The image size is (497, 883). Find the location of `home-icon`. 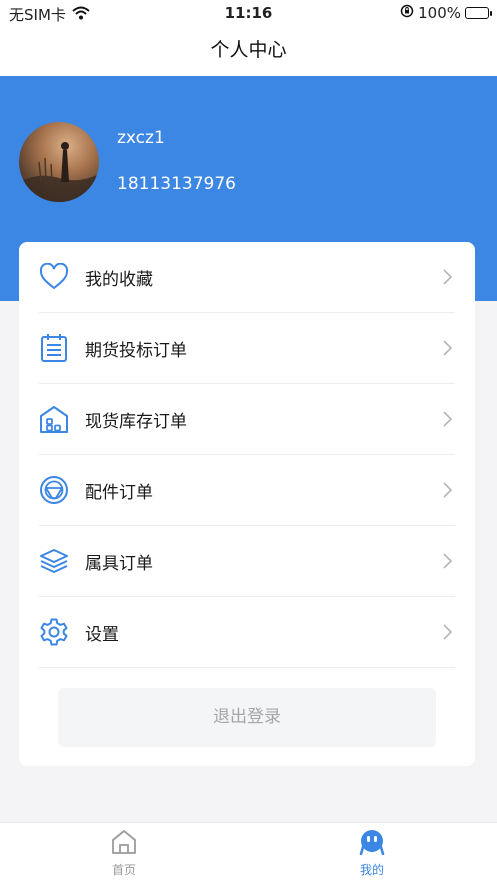

home-icon is located at coordinates (124, 844).